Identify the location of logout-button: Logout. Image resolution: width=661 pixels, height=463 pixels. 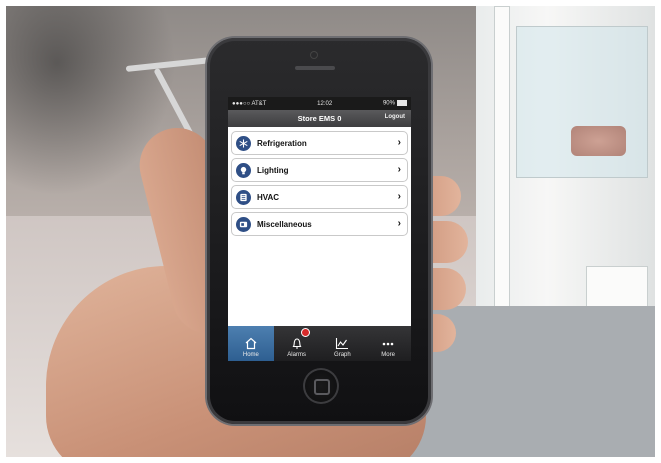
(395, 117).